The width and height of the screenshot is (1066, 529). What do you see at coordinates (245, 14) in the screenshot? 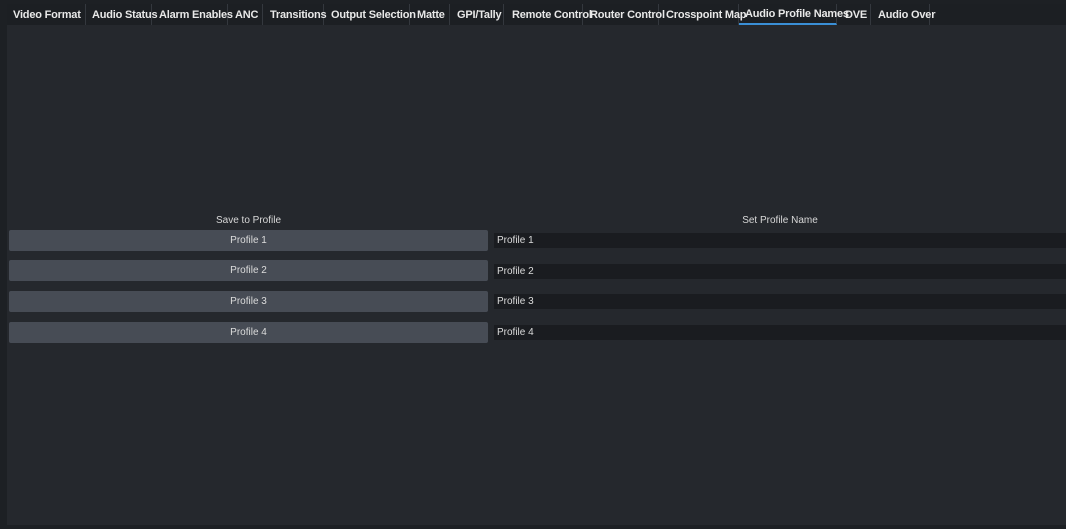
I see `tab-anc: ANC` at bounding box center [245, 14].